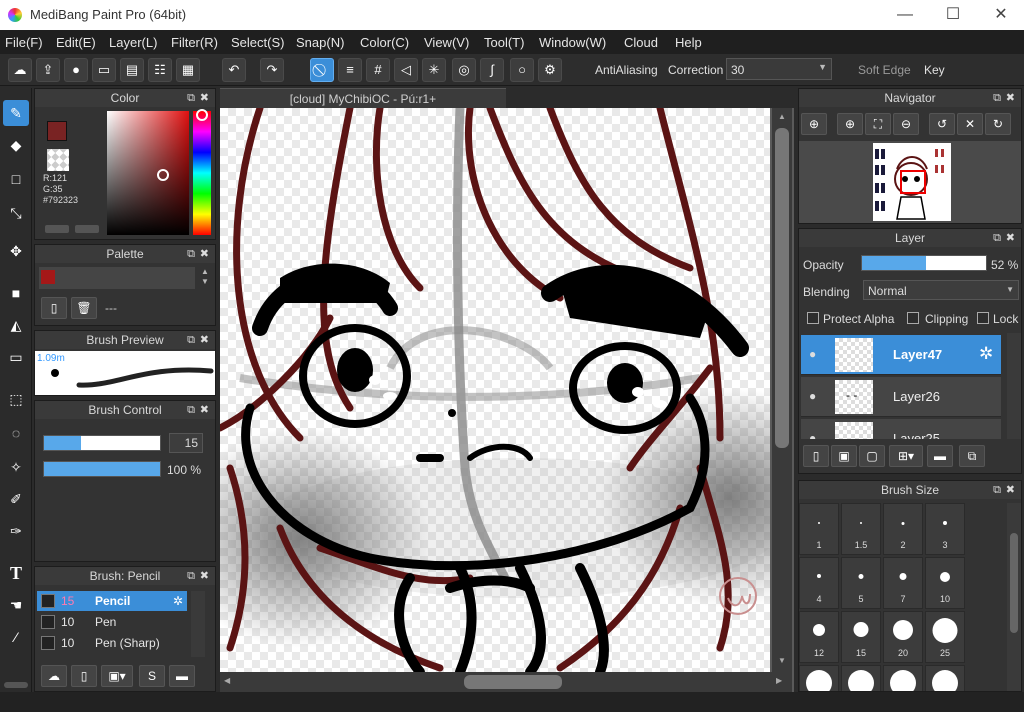 The height and width of the screenshot is (712, 1024). I want to click on new-palette-icon: ▯, so click(54, 308).